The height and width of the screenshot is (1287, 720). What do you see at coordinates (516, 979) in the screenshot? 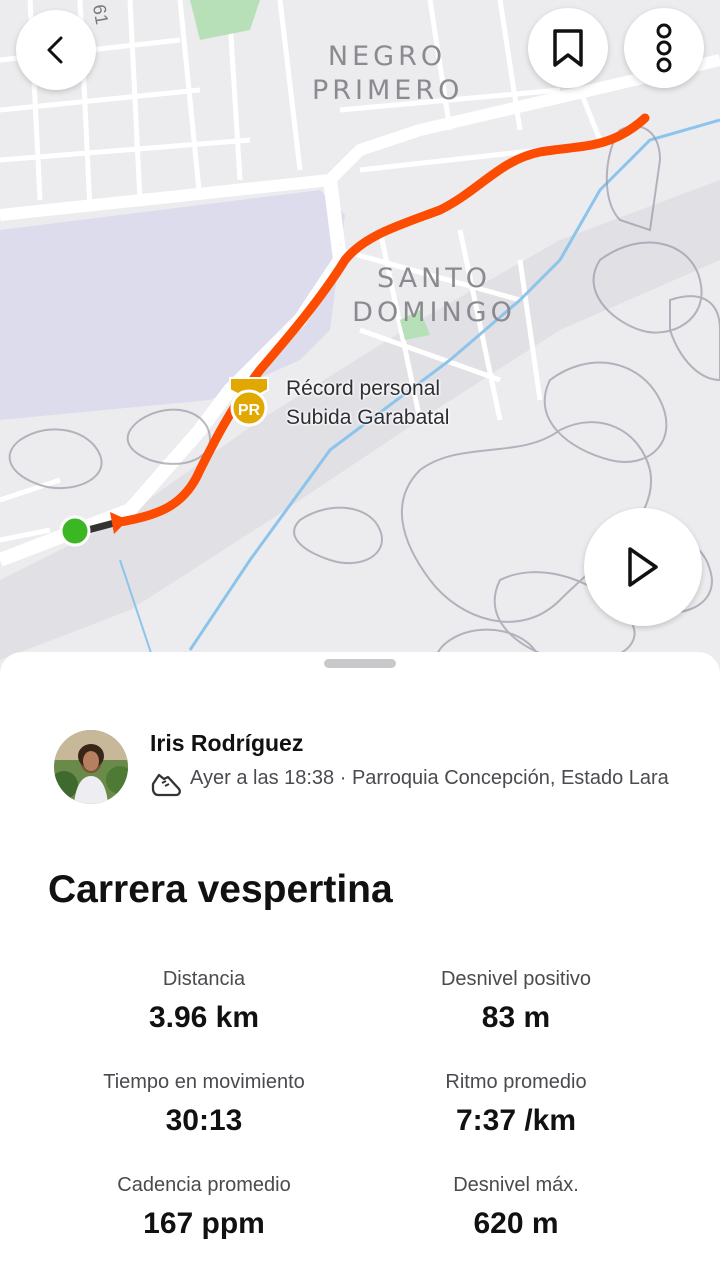
I see `stat-label: Desnivel positivo` at bounding box center [516, 979].